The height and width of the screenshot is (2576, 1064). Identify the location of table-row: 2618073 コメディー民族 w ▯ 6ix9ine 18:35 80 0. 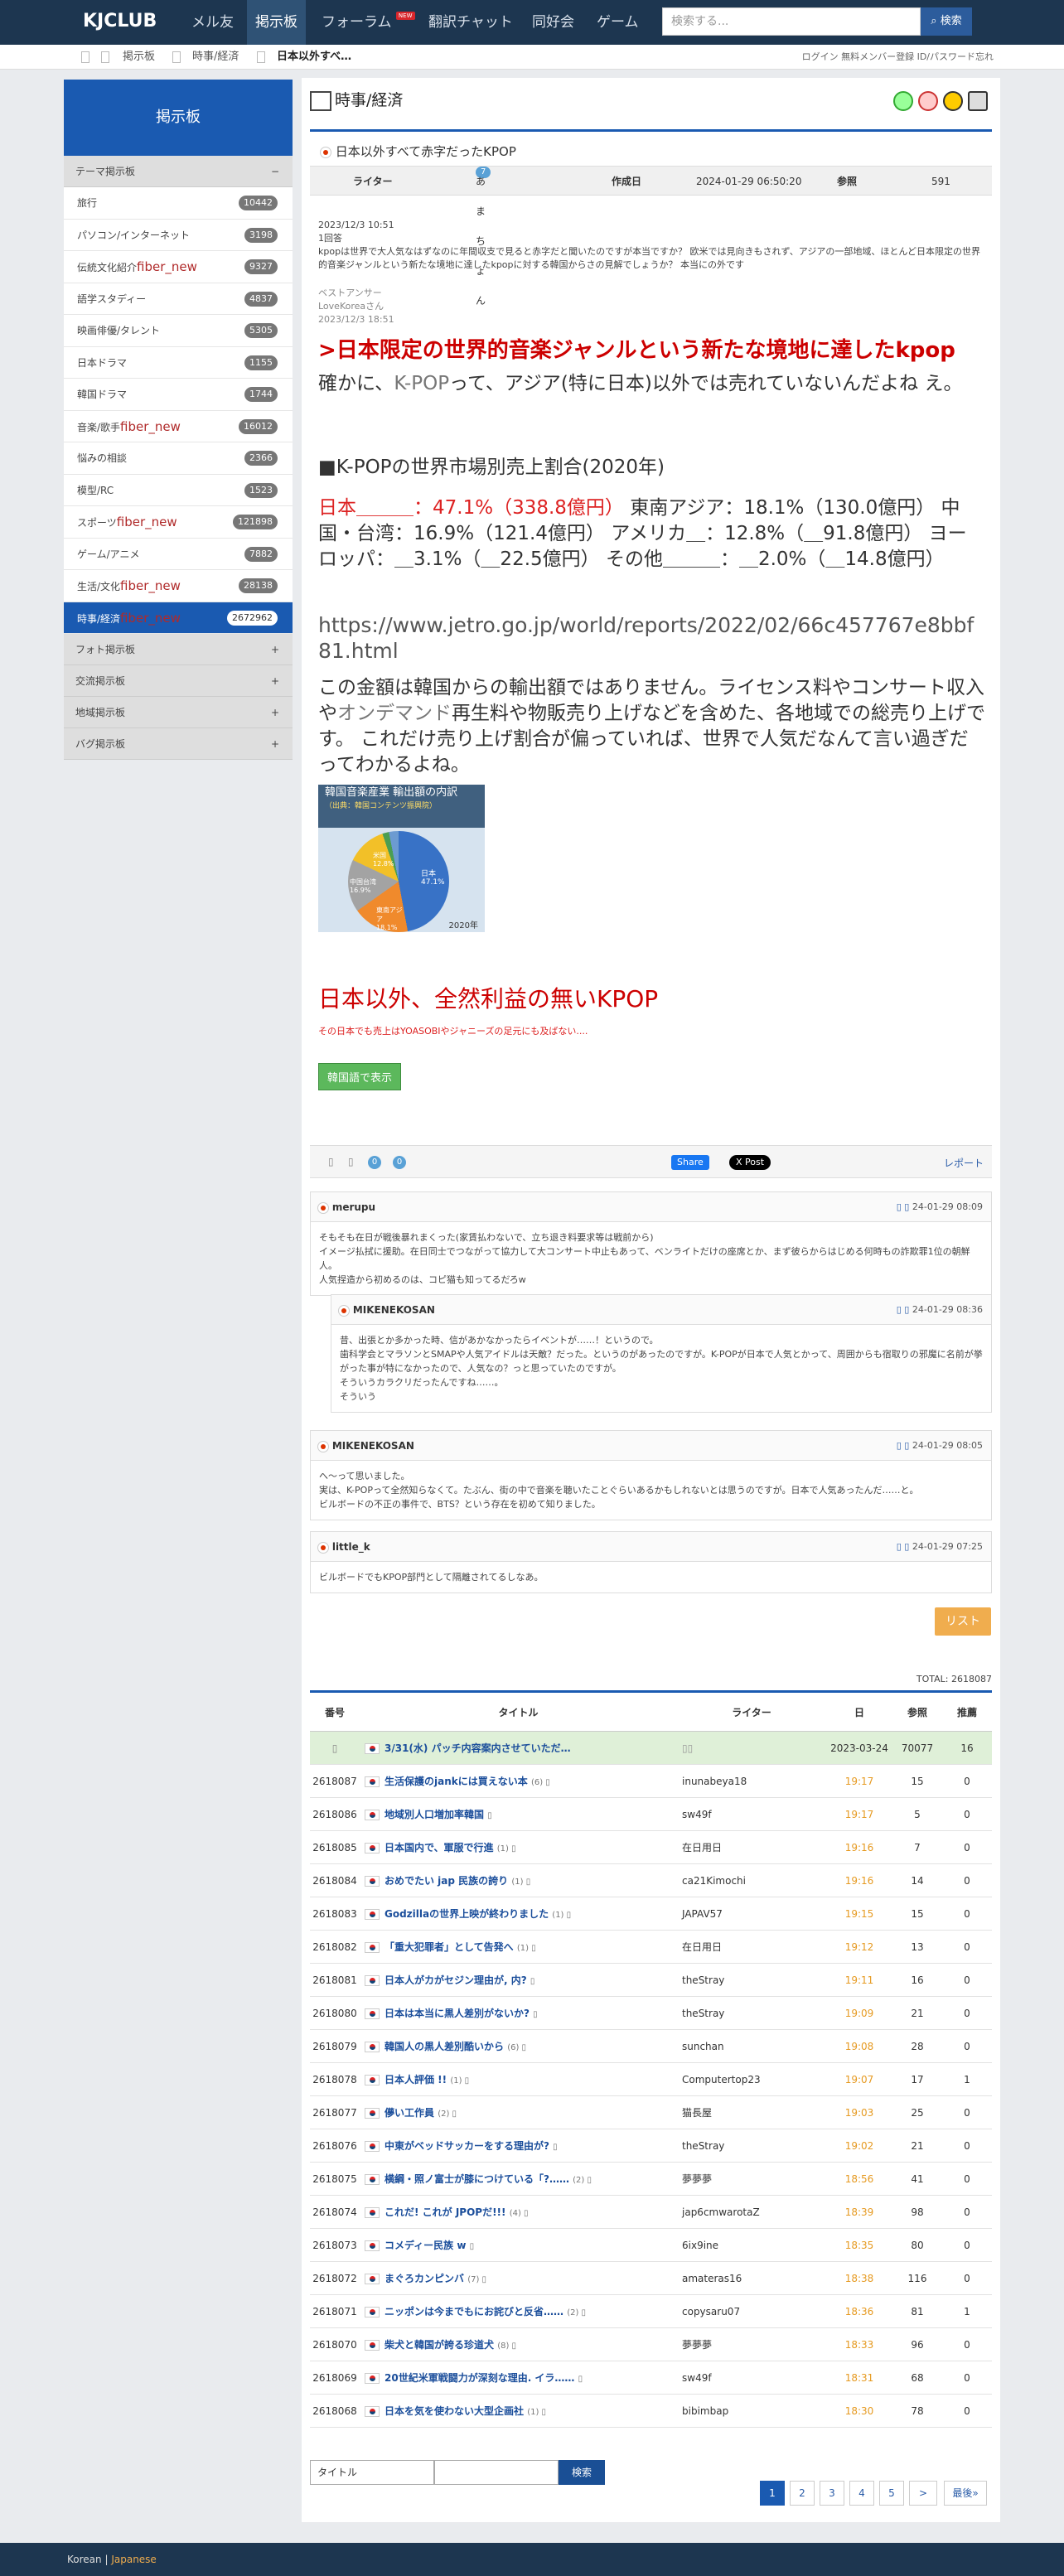
(651, 2245).